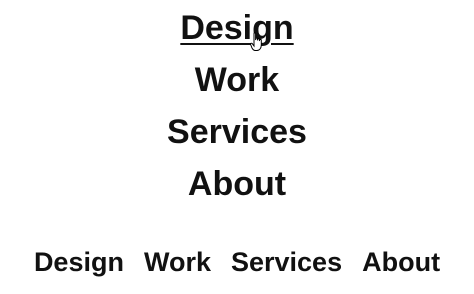  I want to click on horizontal-nav-link-about: About, so click(401, 262).